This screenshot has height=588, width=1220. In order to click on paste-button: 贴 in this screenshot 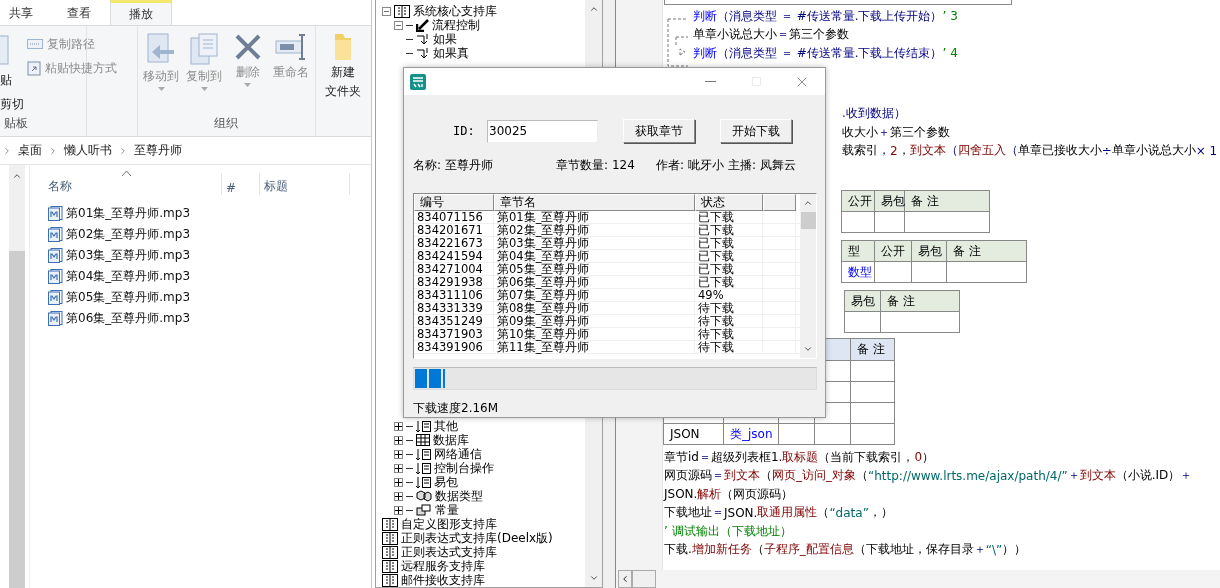, I will do `click(12, 80)`.